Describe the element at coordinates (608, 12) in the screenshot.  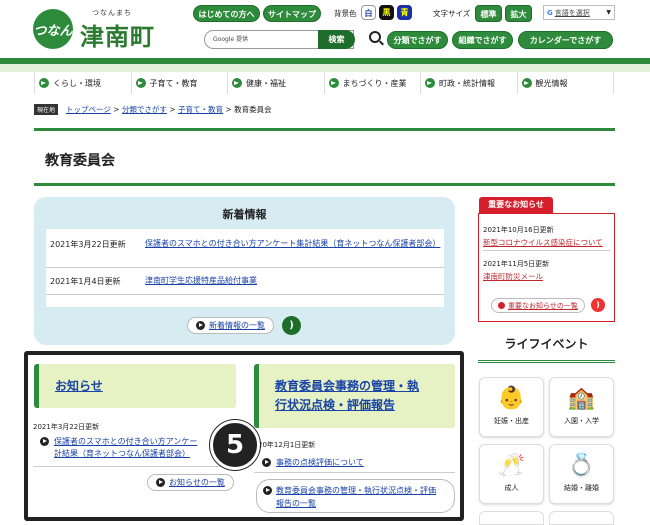
I see `dropdown-arrow-icon: ▼` at that location.